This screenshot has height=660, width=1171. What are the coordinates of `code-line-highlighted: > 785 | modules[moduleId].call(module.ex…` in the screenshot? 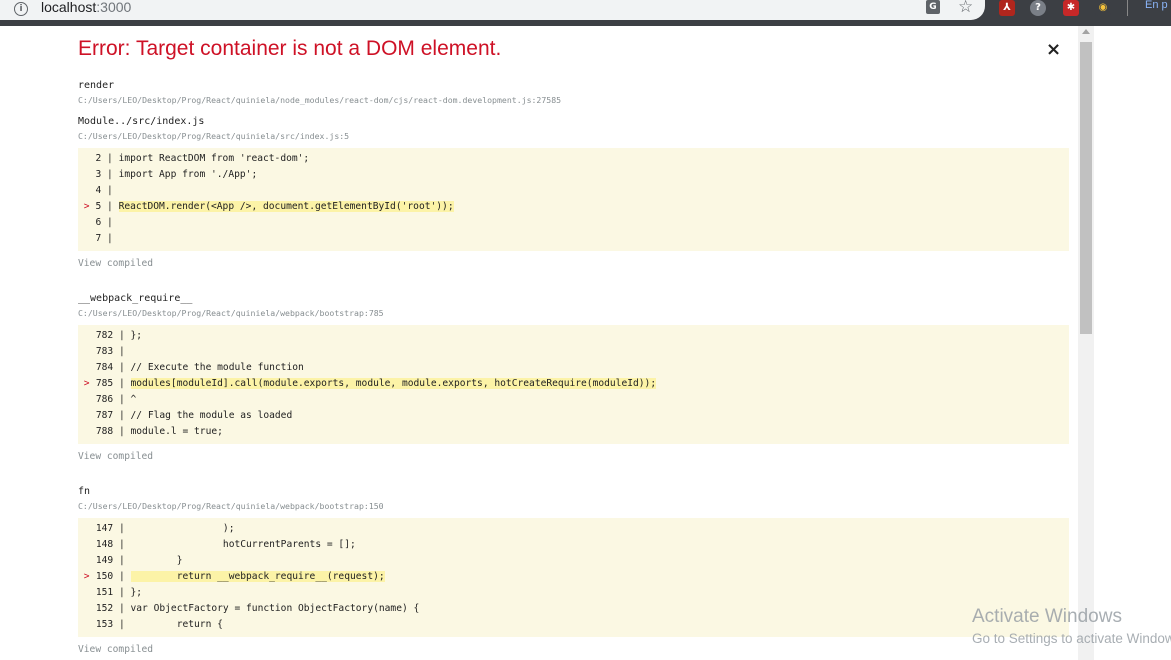 It's located at (573, 384).